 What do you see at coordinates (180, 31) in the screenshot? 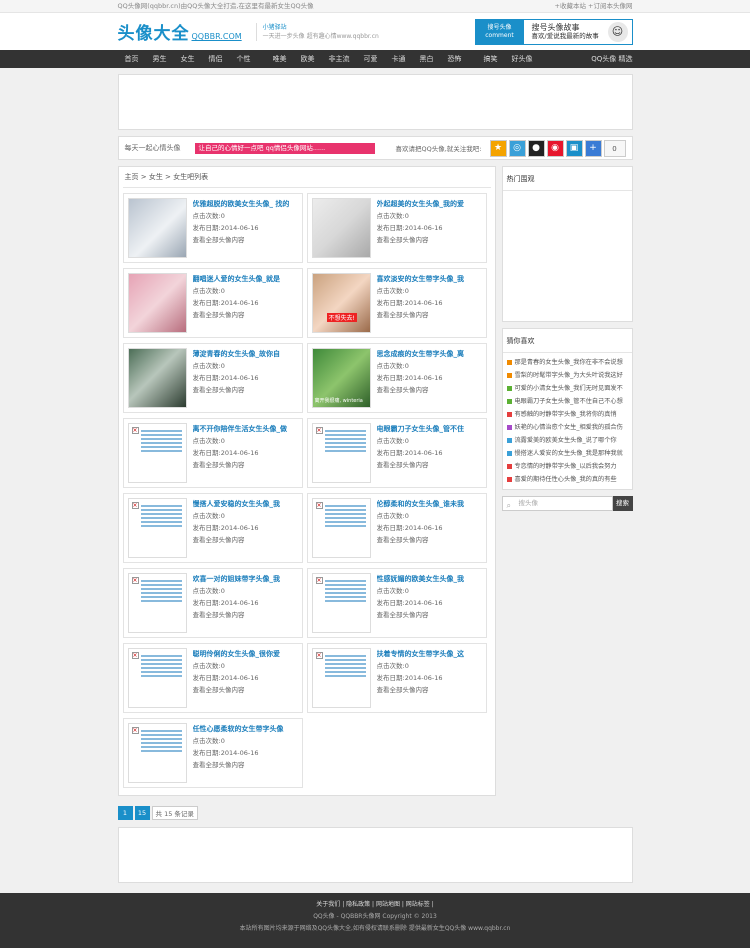
I see `site-logo: 头像大全 QQBBR.COM` at bounding box center [180, 31].